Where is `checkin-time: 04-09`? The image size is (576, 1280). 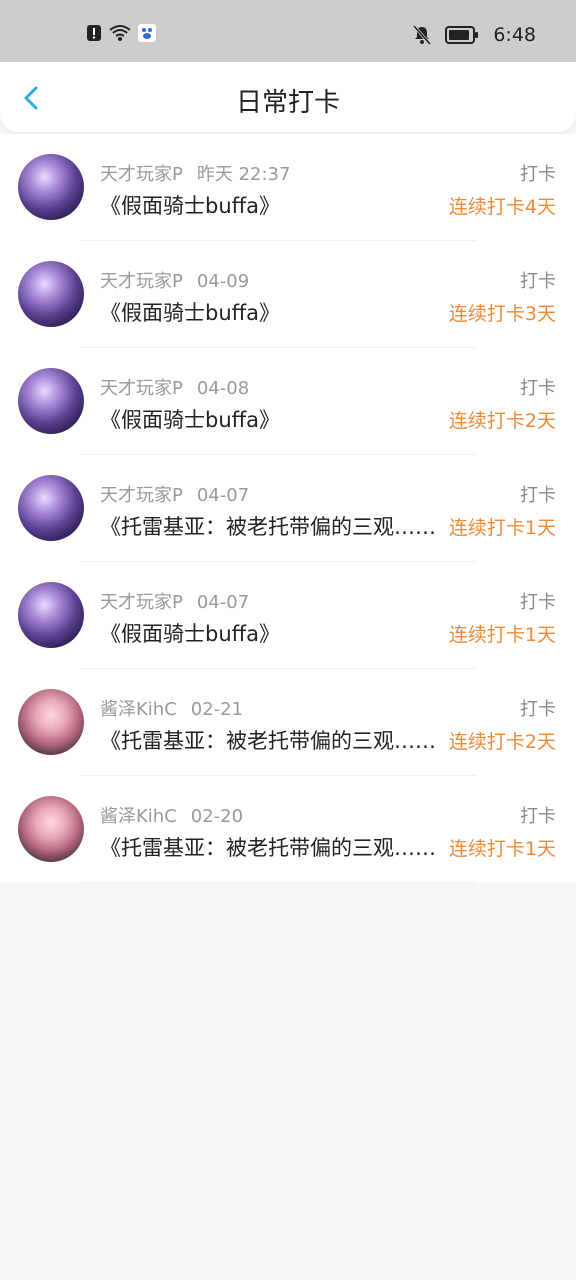 checkin-time: 04-09 is located at coordinates (223, 281).